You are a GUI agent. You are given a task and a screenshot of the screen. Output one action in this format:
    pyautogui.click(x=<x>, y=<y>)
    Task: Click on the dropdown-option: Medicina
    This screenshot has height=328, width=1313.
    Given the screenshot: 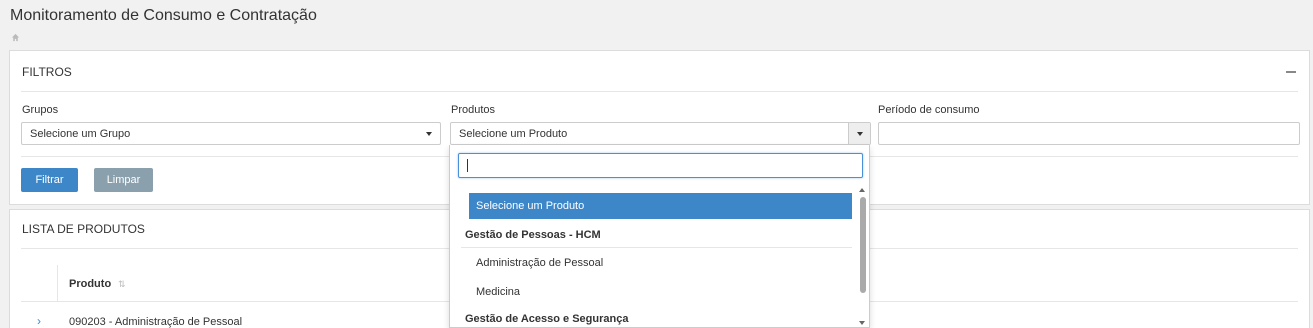 What is the action you would take?
    pyautogui.click(x=498, y=292)
    